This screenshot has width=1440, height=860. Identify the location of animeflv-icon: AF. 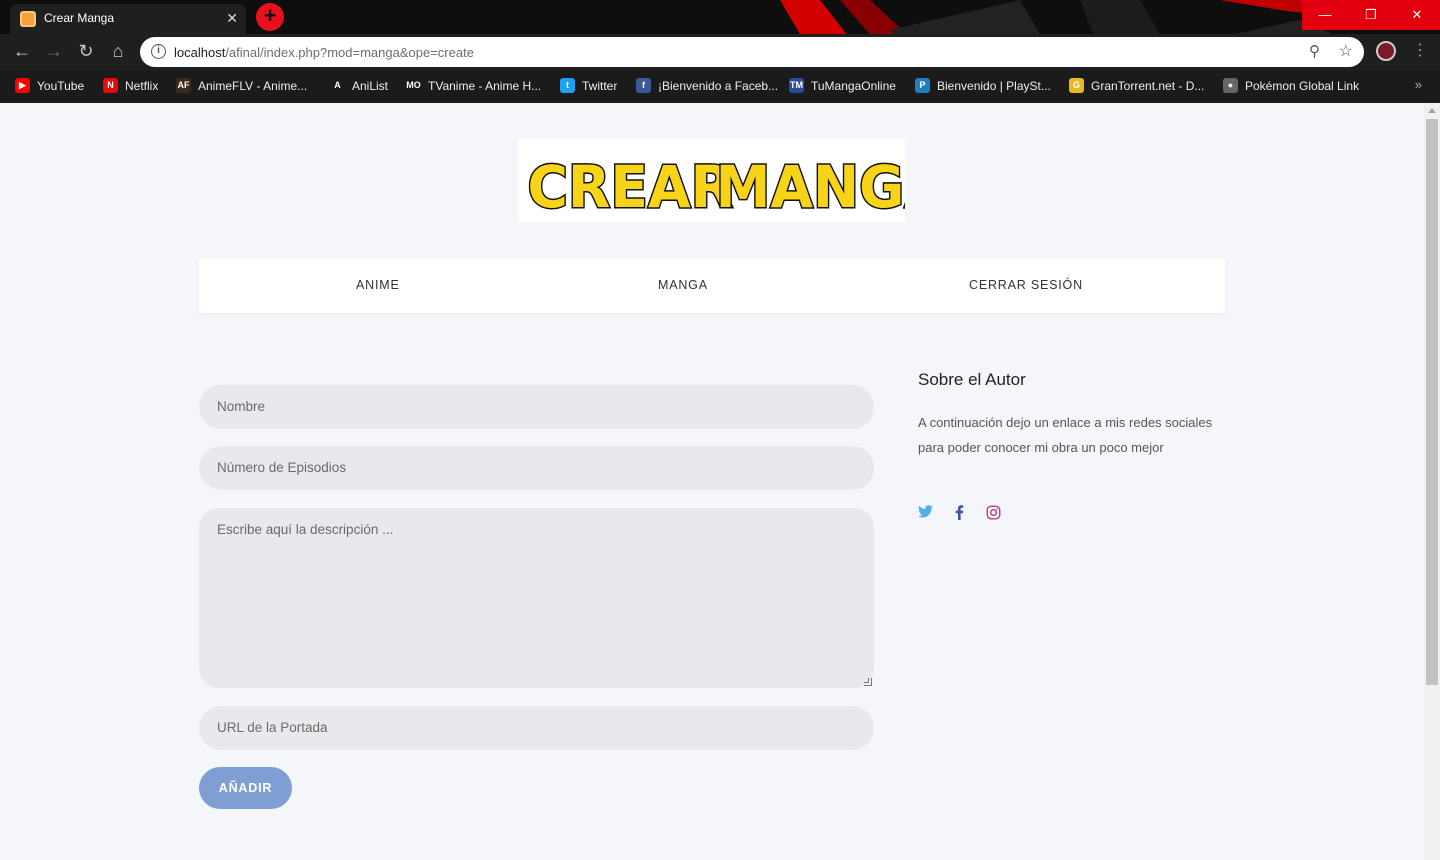
(183, 85).